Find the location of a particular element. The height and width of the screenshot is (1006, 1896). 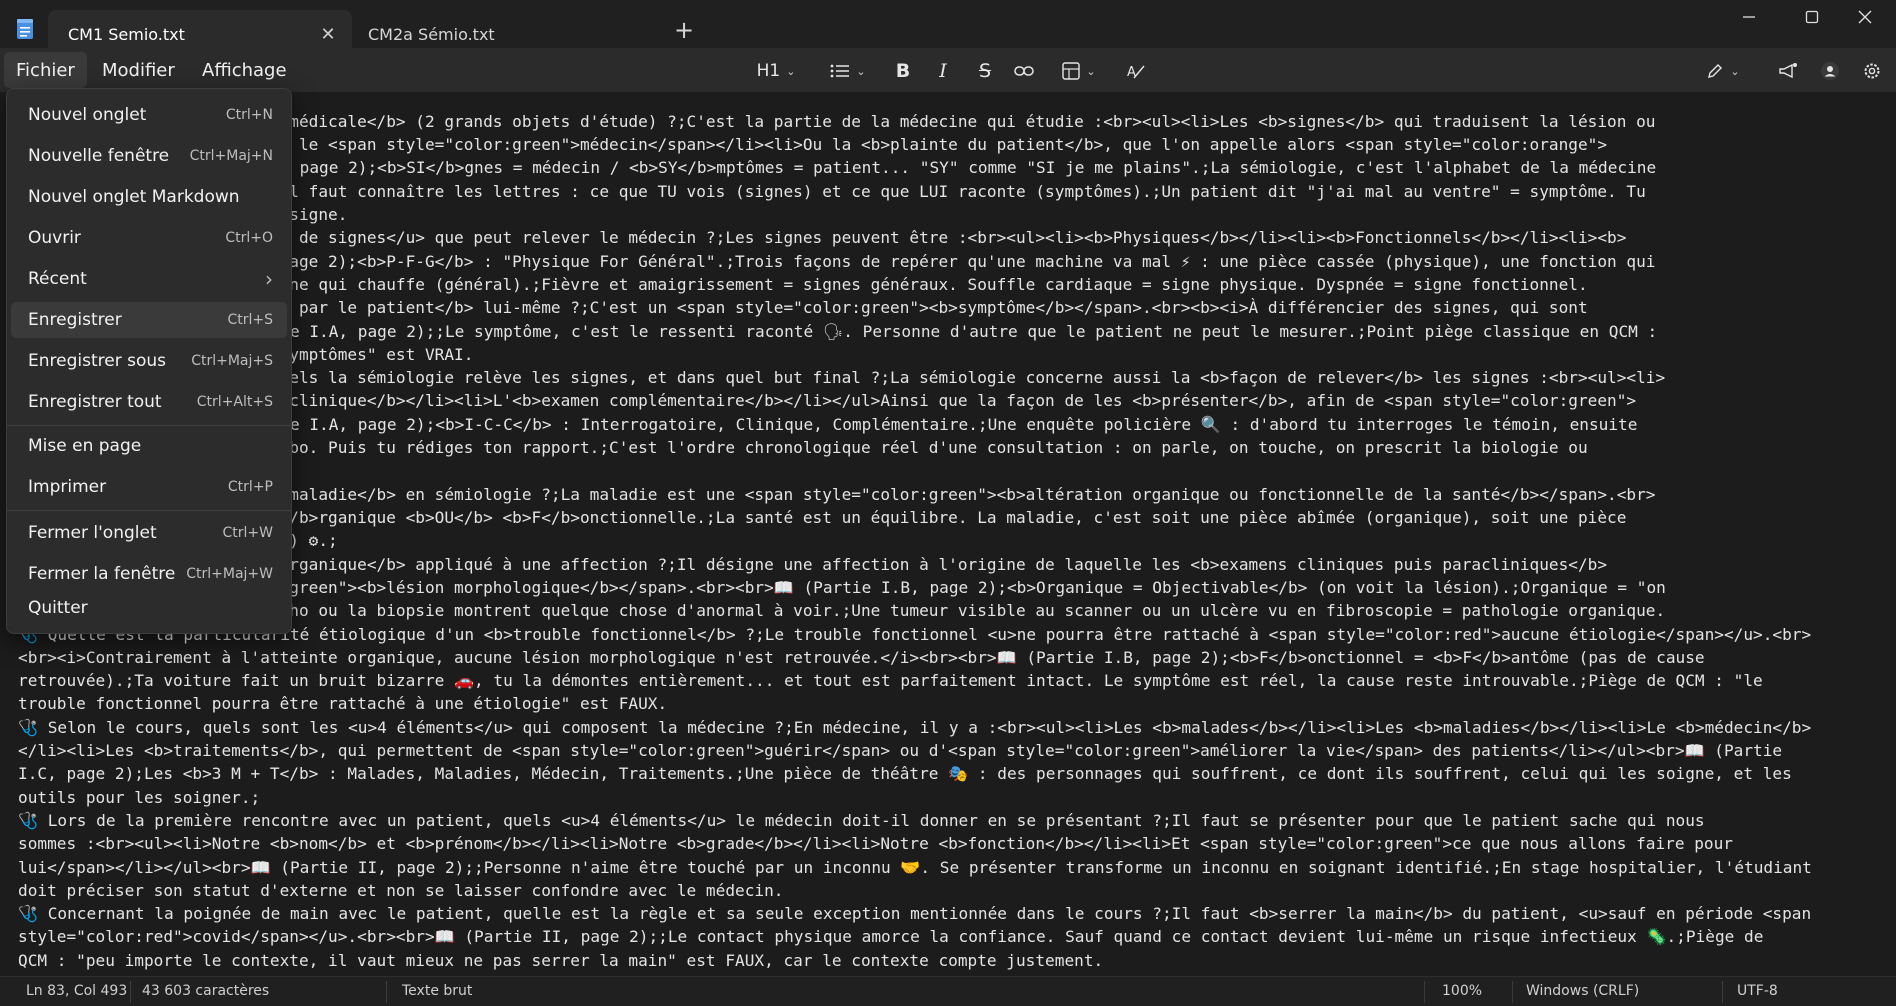

heading-label: H1 is located at coordinates (768, 71).